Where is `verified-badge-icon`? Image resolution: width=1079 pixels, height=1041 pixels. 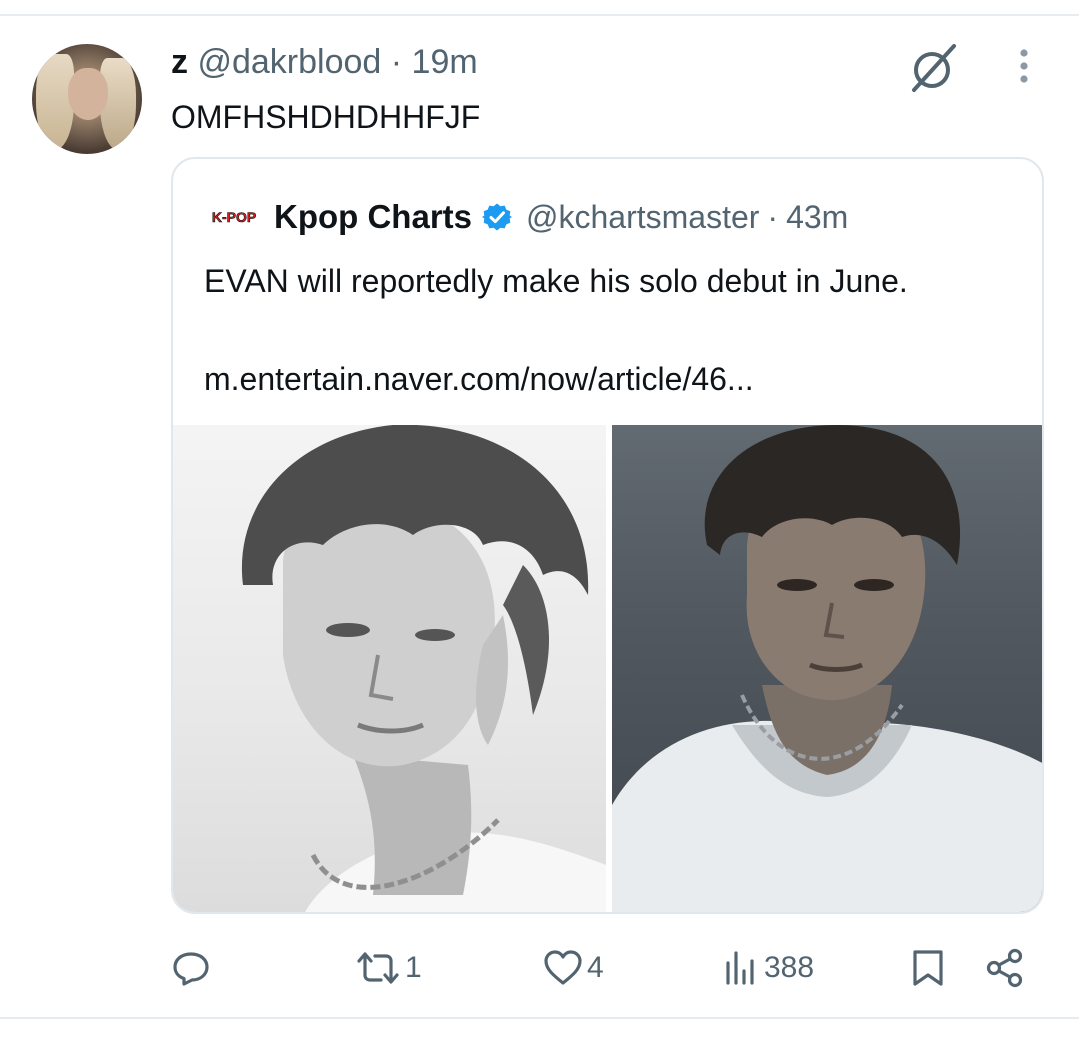
verified-badge-icon is located at coordinates (497, 217).